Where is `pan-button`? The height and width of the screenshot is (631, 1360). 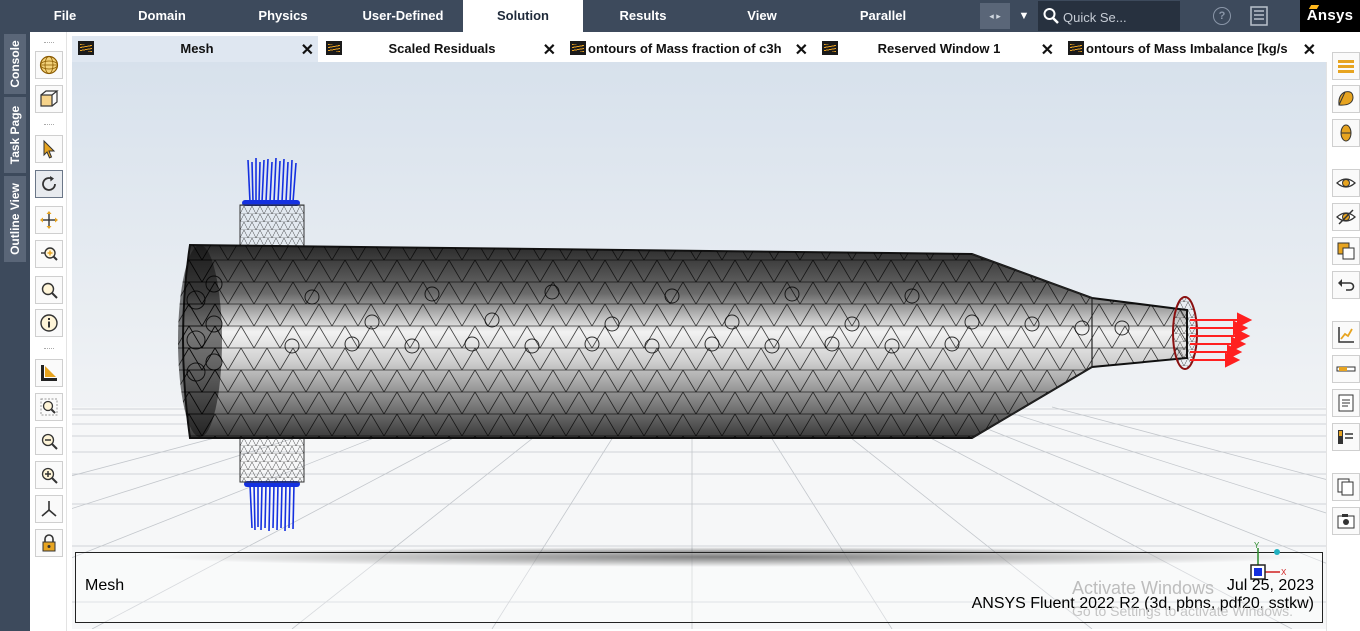
pan-button is located at coordinates (49, 220).